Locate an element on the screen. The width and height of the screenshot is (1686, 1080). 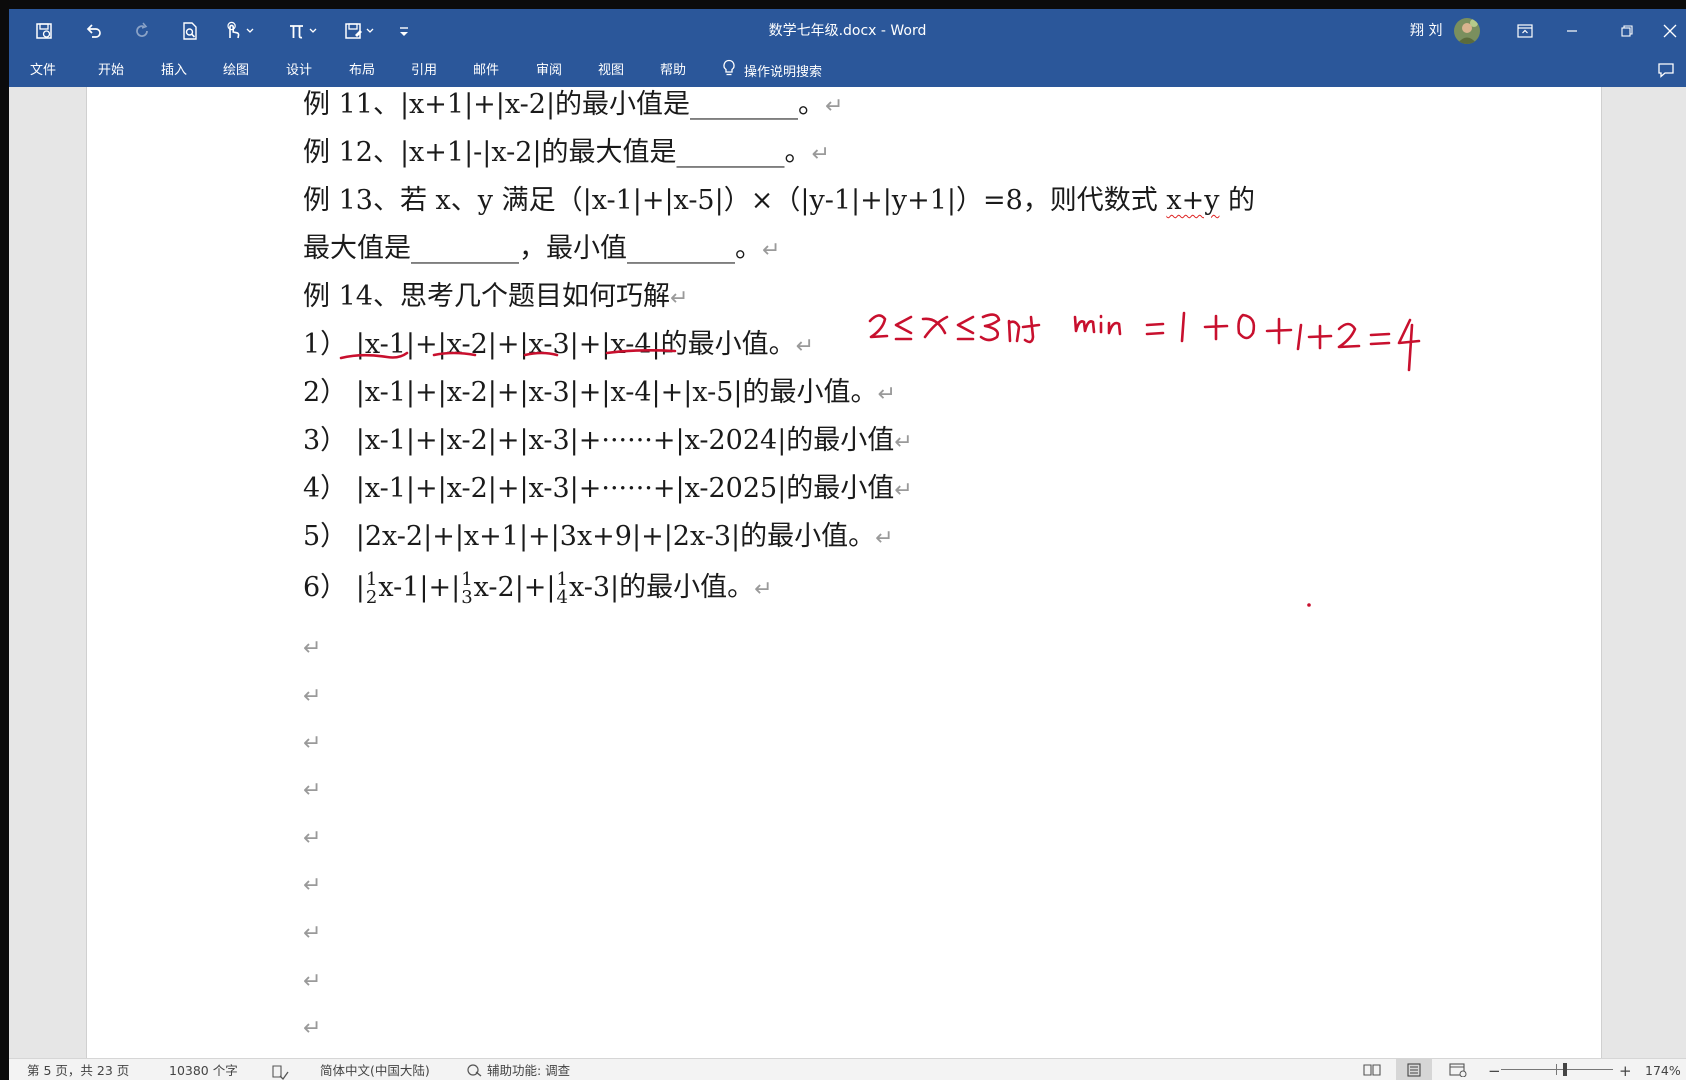
redo-icon is located at coordinates (142, 31).